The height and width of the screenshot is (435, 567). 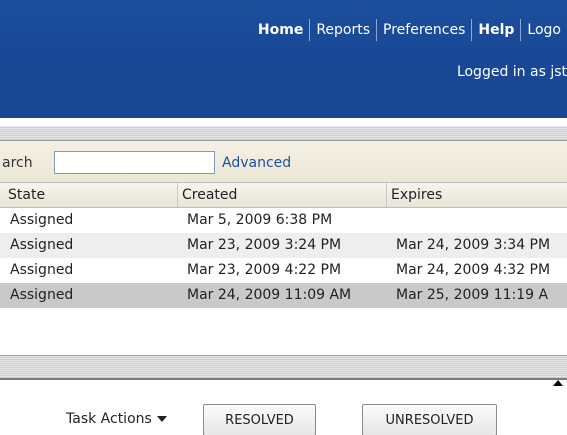 I want to click on chevron-down-icon, so click(x=161, y=419).